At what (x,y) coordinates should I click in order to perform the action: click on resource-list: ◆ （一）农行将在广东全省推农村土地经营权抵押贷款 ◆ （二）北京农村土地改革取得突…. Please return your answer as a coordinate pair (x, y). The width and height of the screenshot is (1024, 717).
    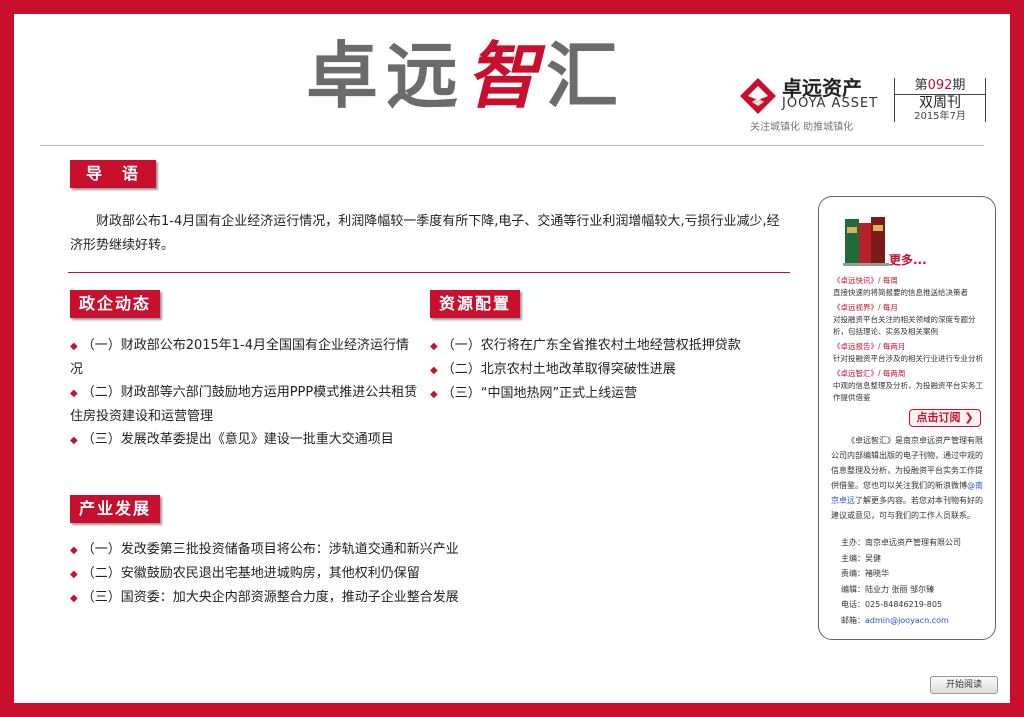
    Looking at the image, I should click on (615, 370).